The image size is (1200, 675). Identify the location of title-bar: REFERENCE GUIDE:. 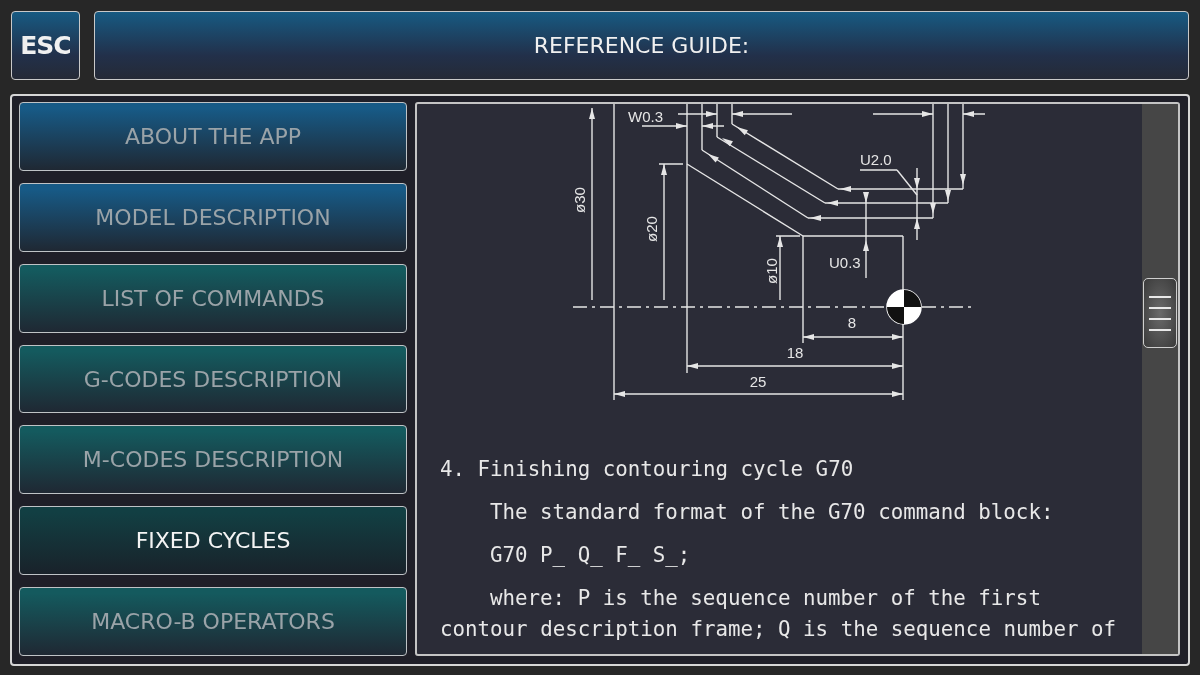
(641, 45).